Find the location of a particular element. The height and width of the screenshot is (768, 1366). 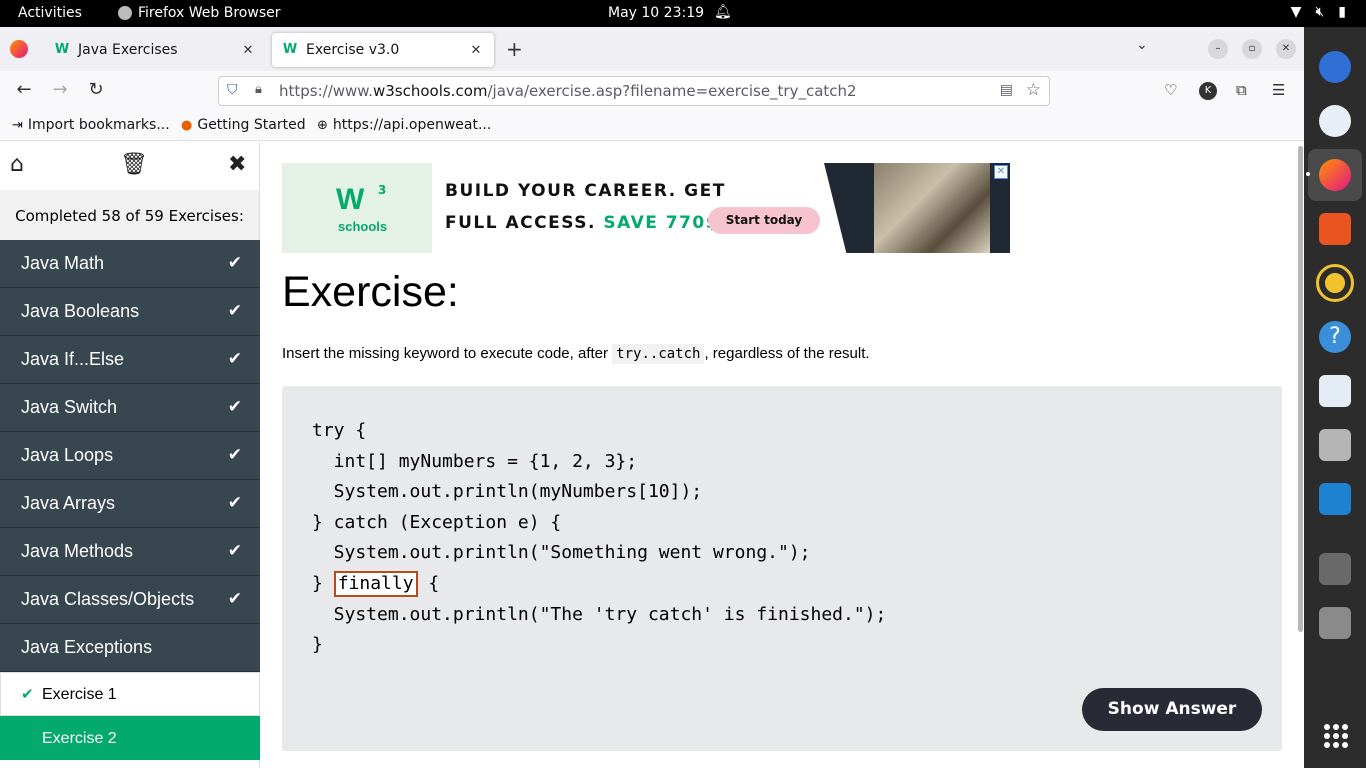

sidebar-category-java-exceptions: Java Exceptions is located at coordinates (130, 648).